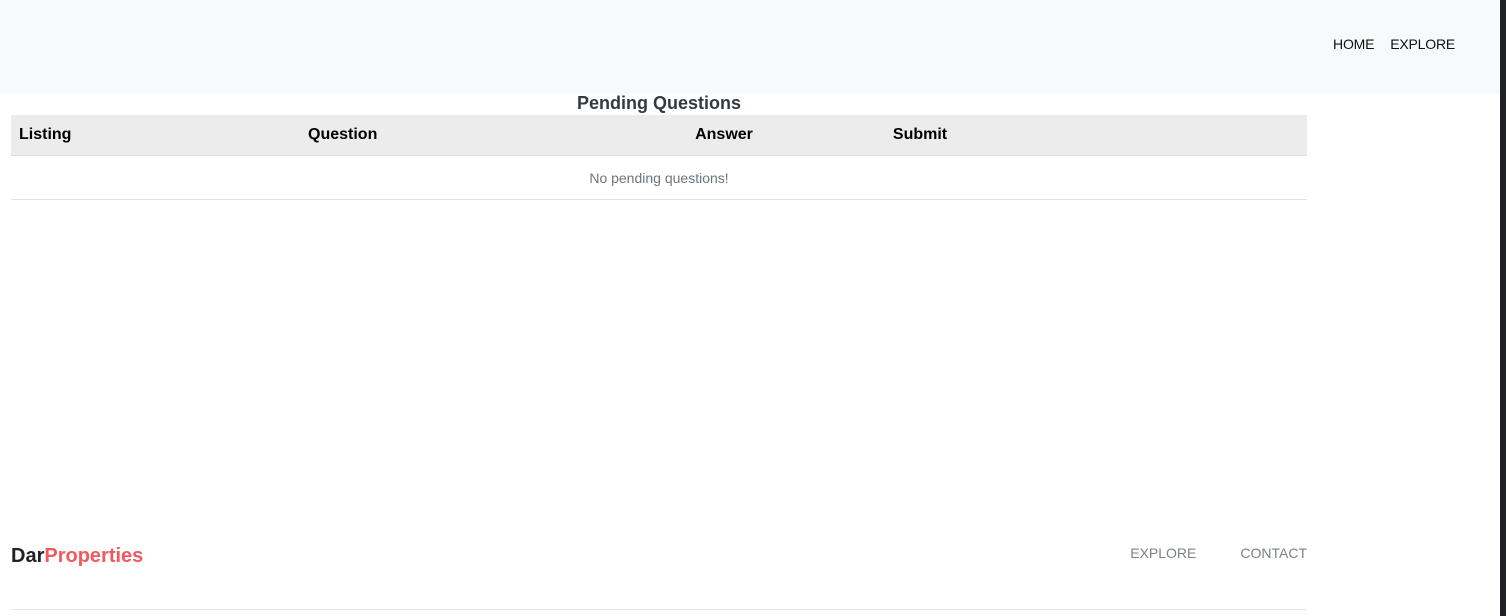 Image resolution: width=1506 pixels, height=616 pixels. Describe the element at coordinates (724, 135) in the screenshot. I see `column-header-answer: Answer` at that location.